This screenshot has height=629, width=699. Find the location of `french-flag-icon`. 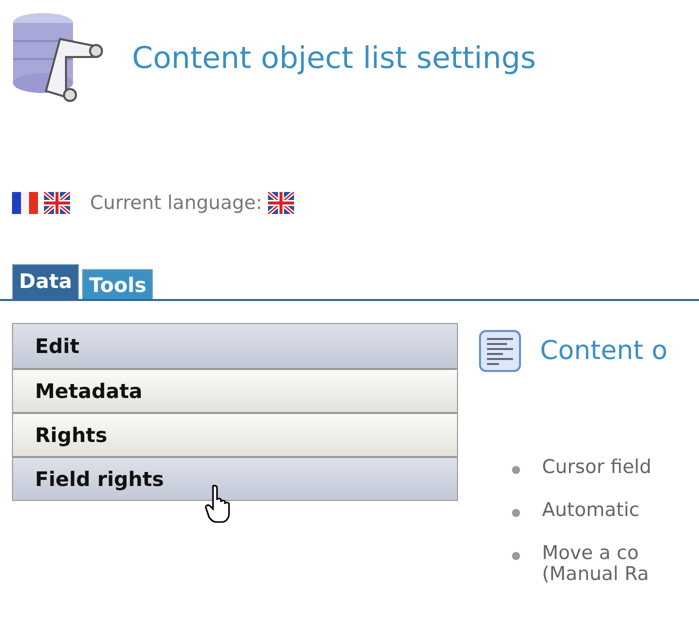

french-flag-icon is located at coordinates (25, 203).